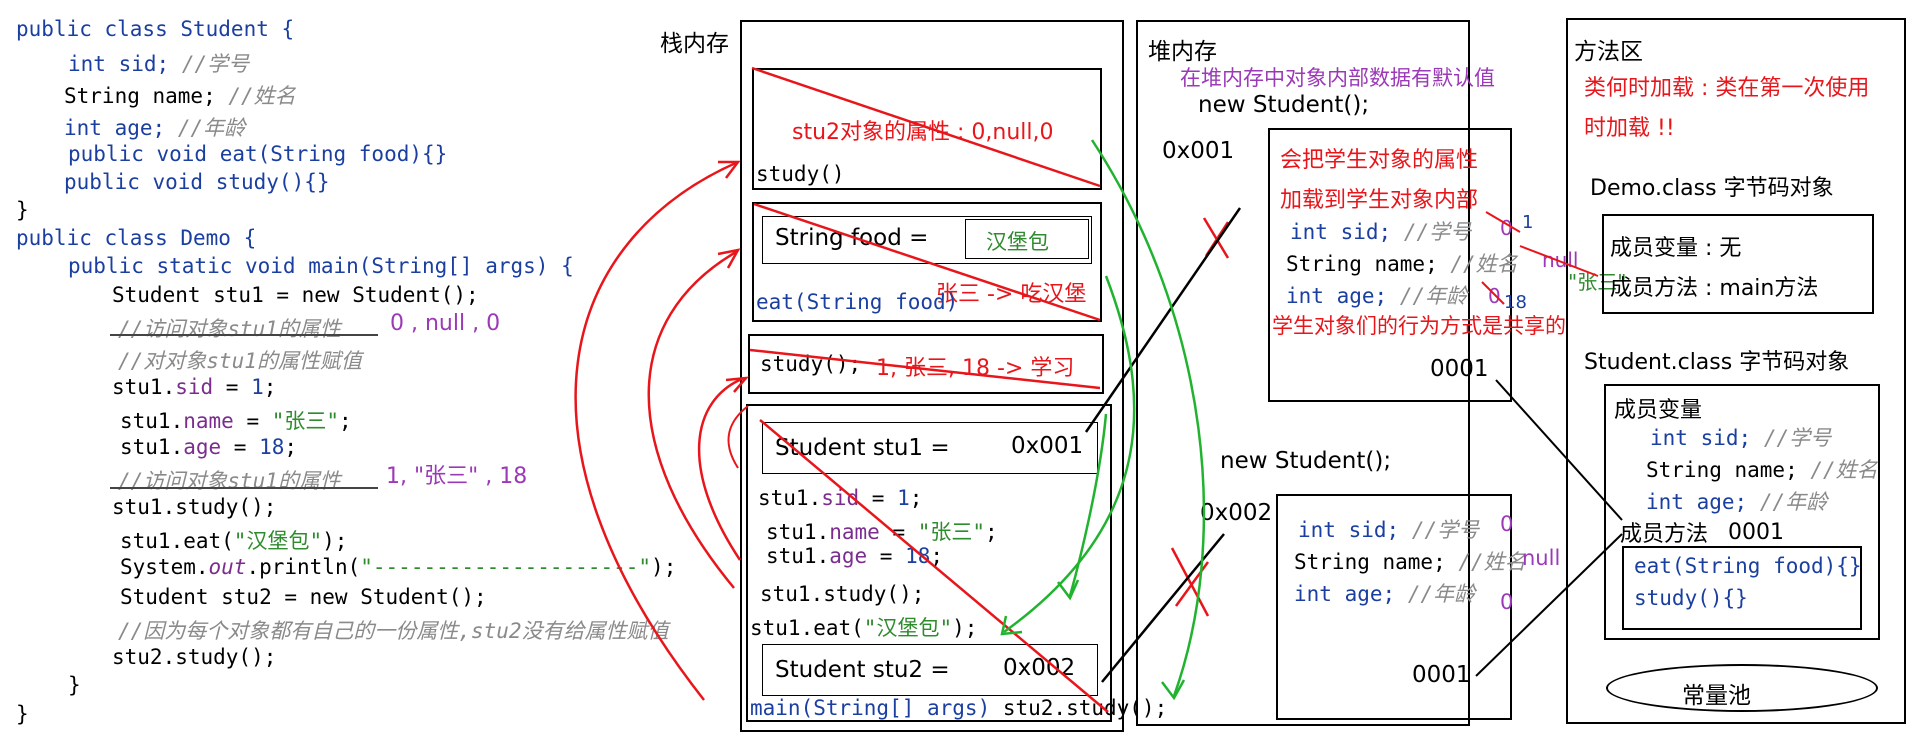 This screenshot has height=747, width=1920. I want to click on stack-title: 栈内存, so click(694, 44).